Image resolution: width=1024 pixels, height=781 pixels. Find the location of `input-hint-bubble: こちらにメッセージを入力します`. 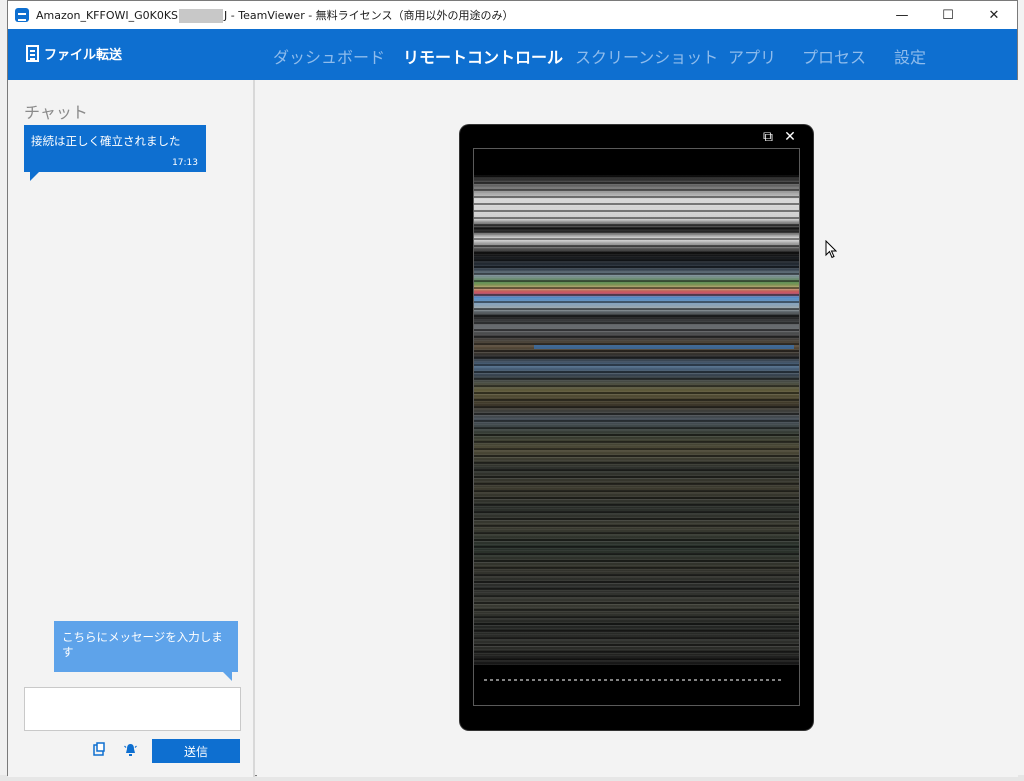

input-hint-bubble: こちらにメッセージを入力します is located at coordinates (146, 651).